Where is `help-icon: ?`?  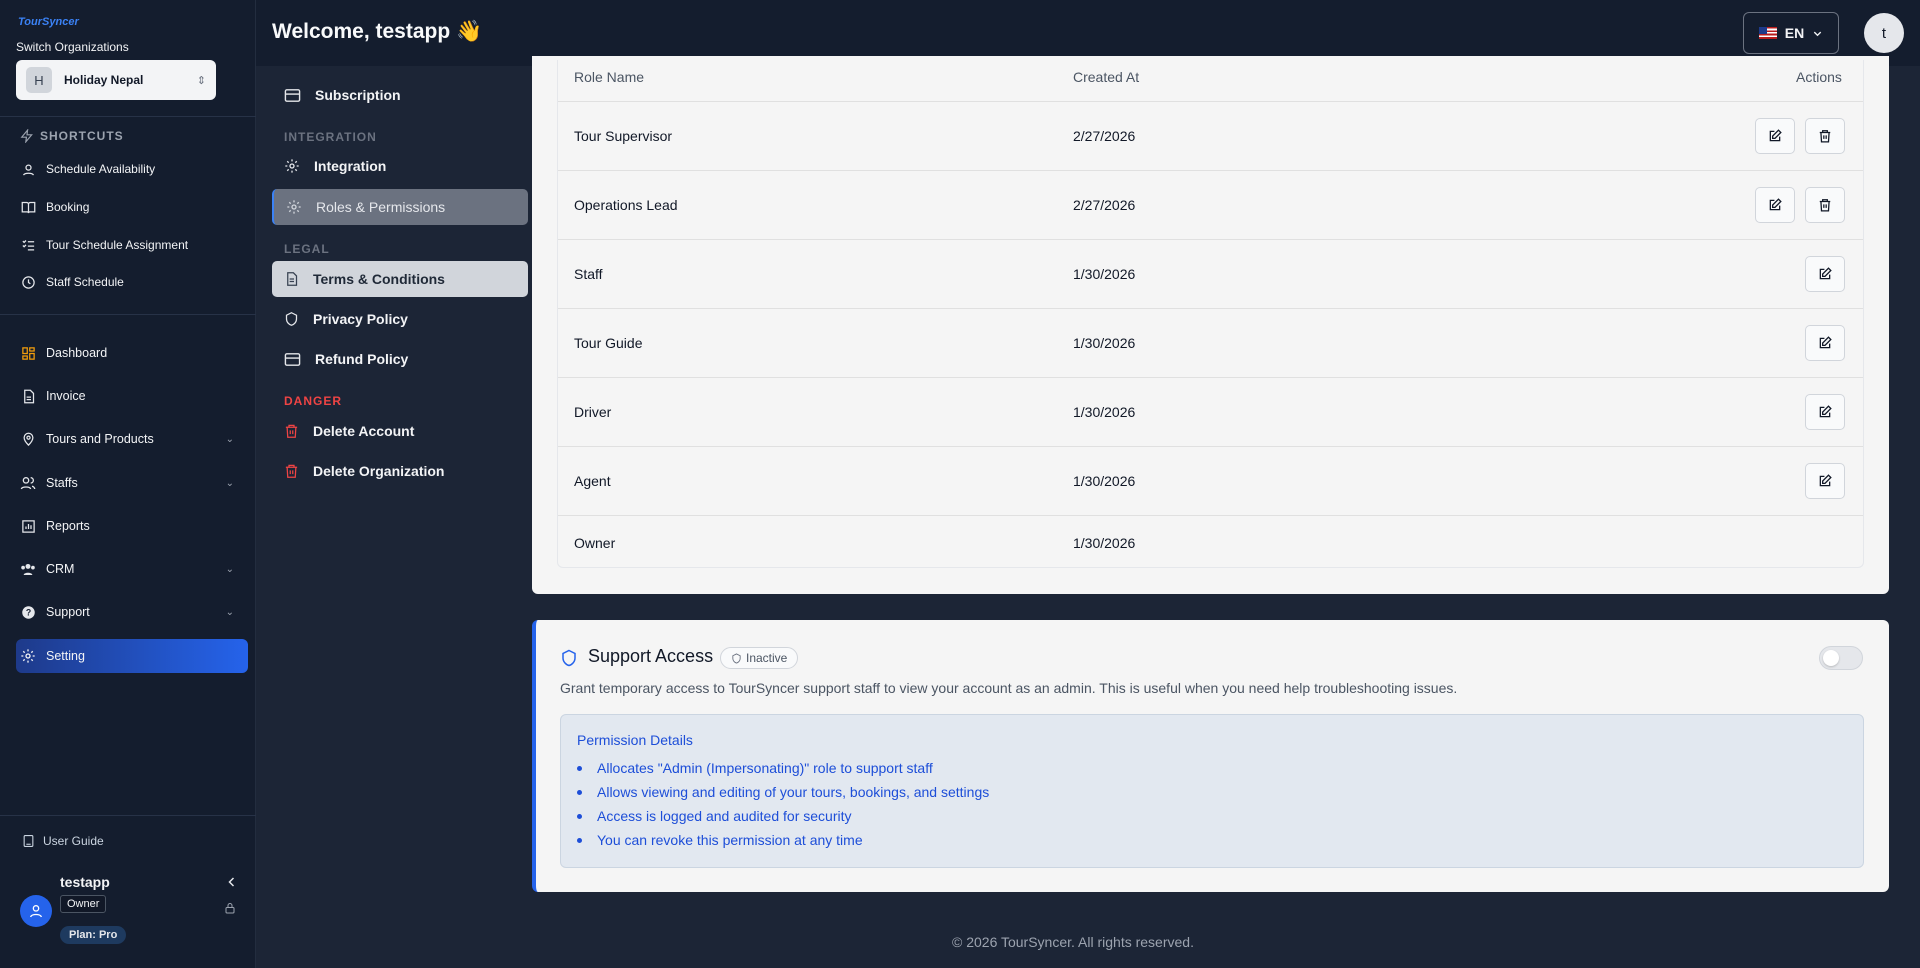 help-icon: ? is located at coordinates (28, 612).